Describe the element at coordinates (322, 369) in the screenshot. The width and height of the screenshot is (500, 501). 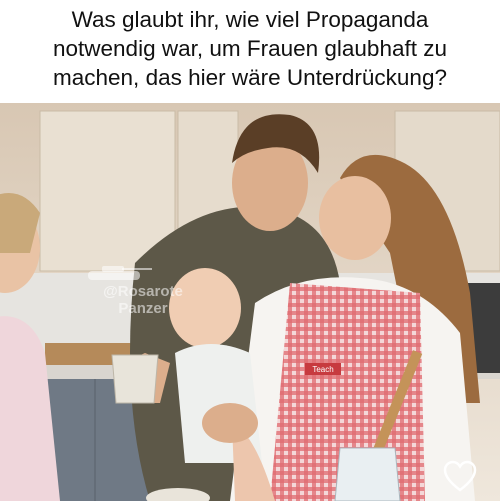
I see `apron-tag-text: Teach` at that location.